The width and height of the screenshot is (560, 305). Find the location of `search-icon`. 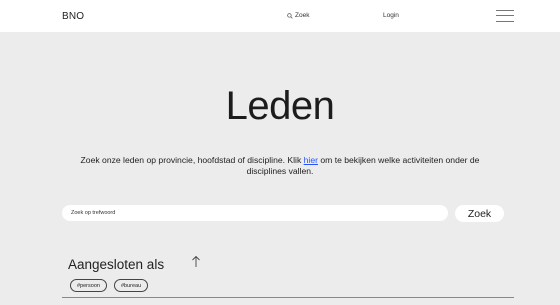

search-icon is located at coordinates (290, 15).